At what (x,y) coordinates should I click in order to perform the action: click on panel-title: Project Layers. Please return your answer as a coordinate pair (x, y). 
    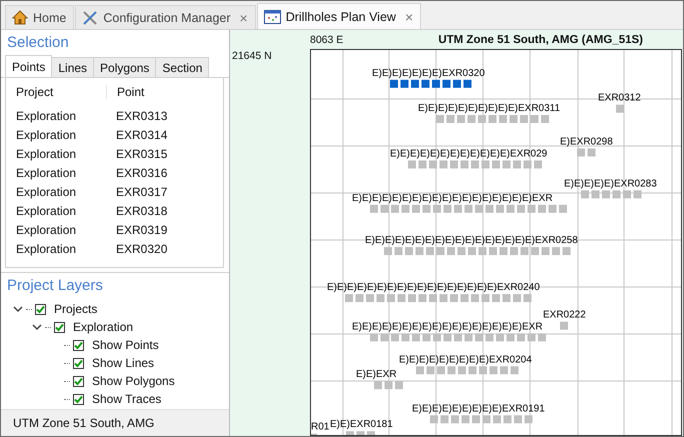
    Looking at the image, I should click on (55, 286).